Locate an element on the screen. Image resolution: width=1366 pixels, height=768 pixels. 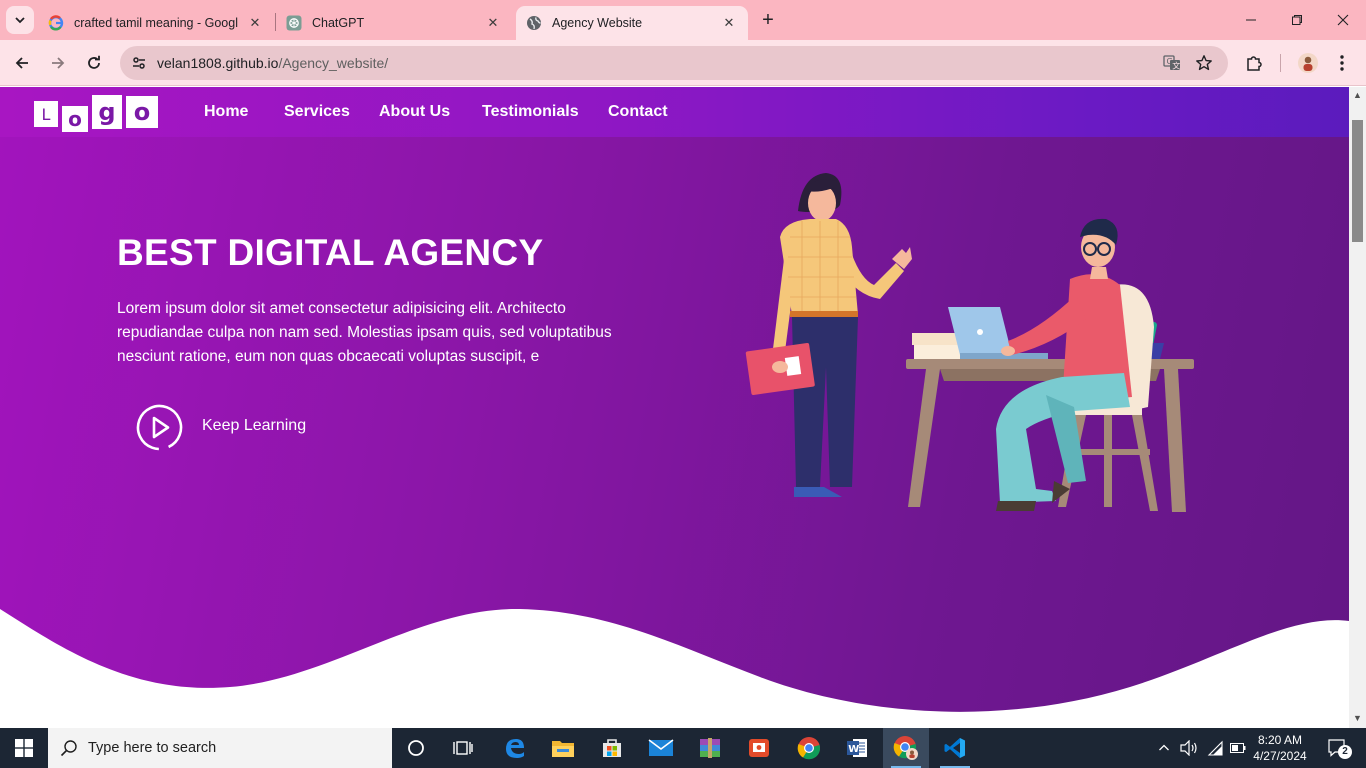
bookmark-button is located at coordinates (1204, 63).